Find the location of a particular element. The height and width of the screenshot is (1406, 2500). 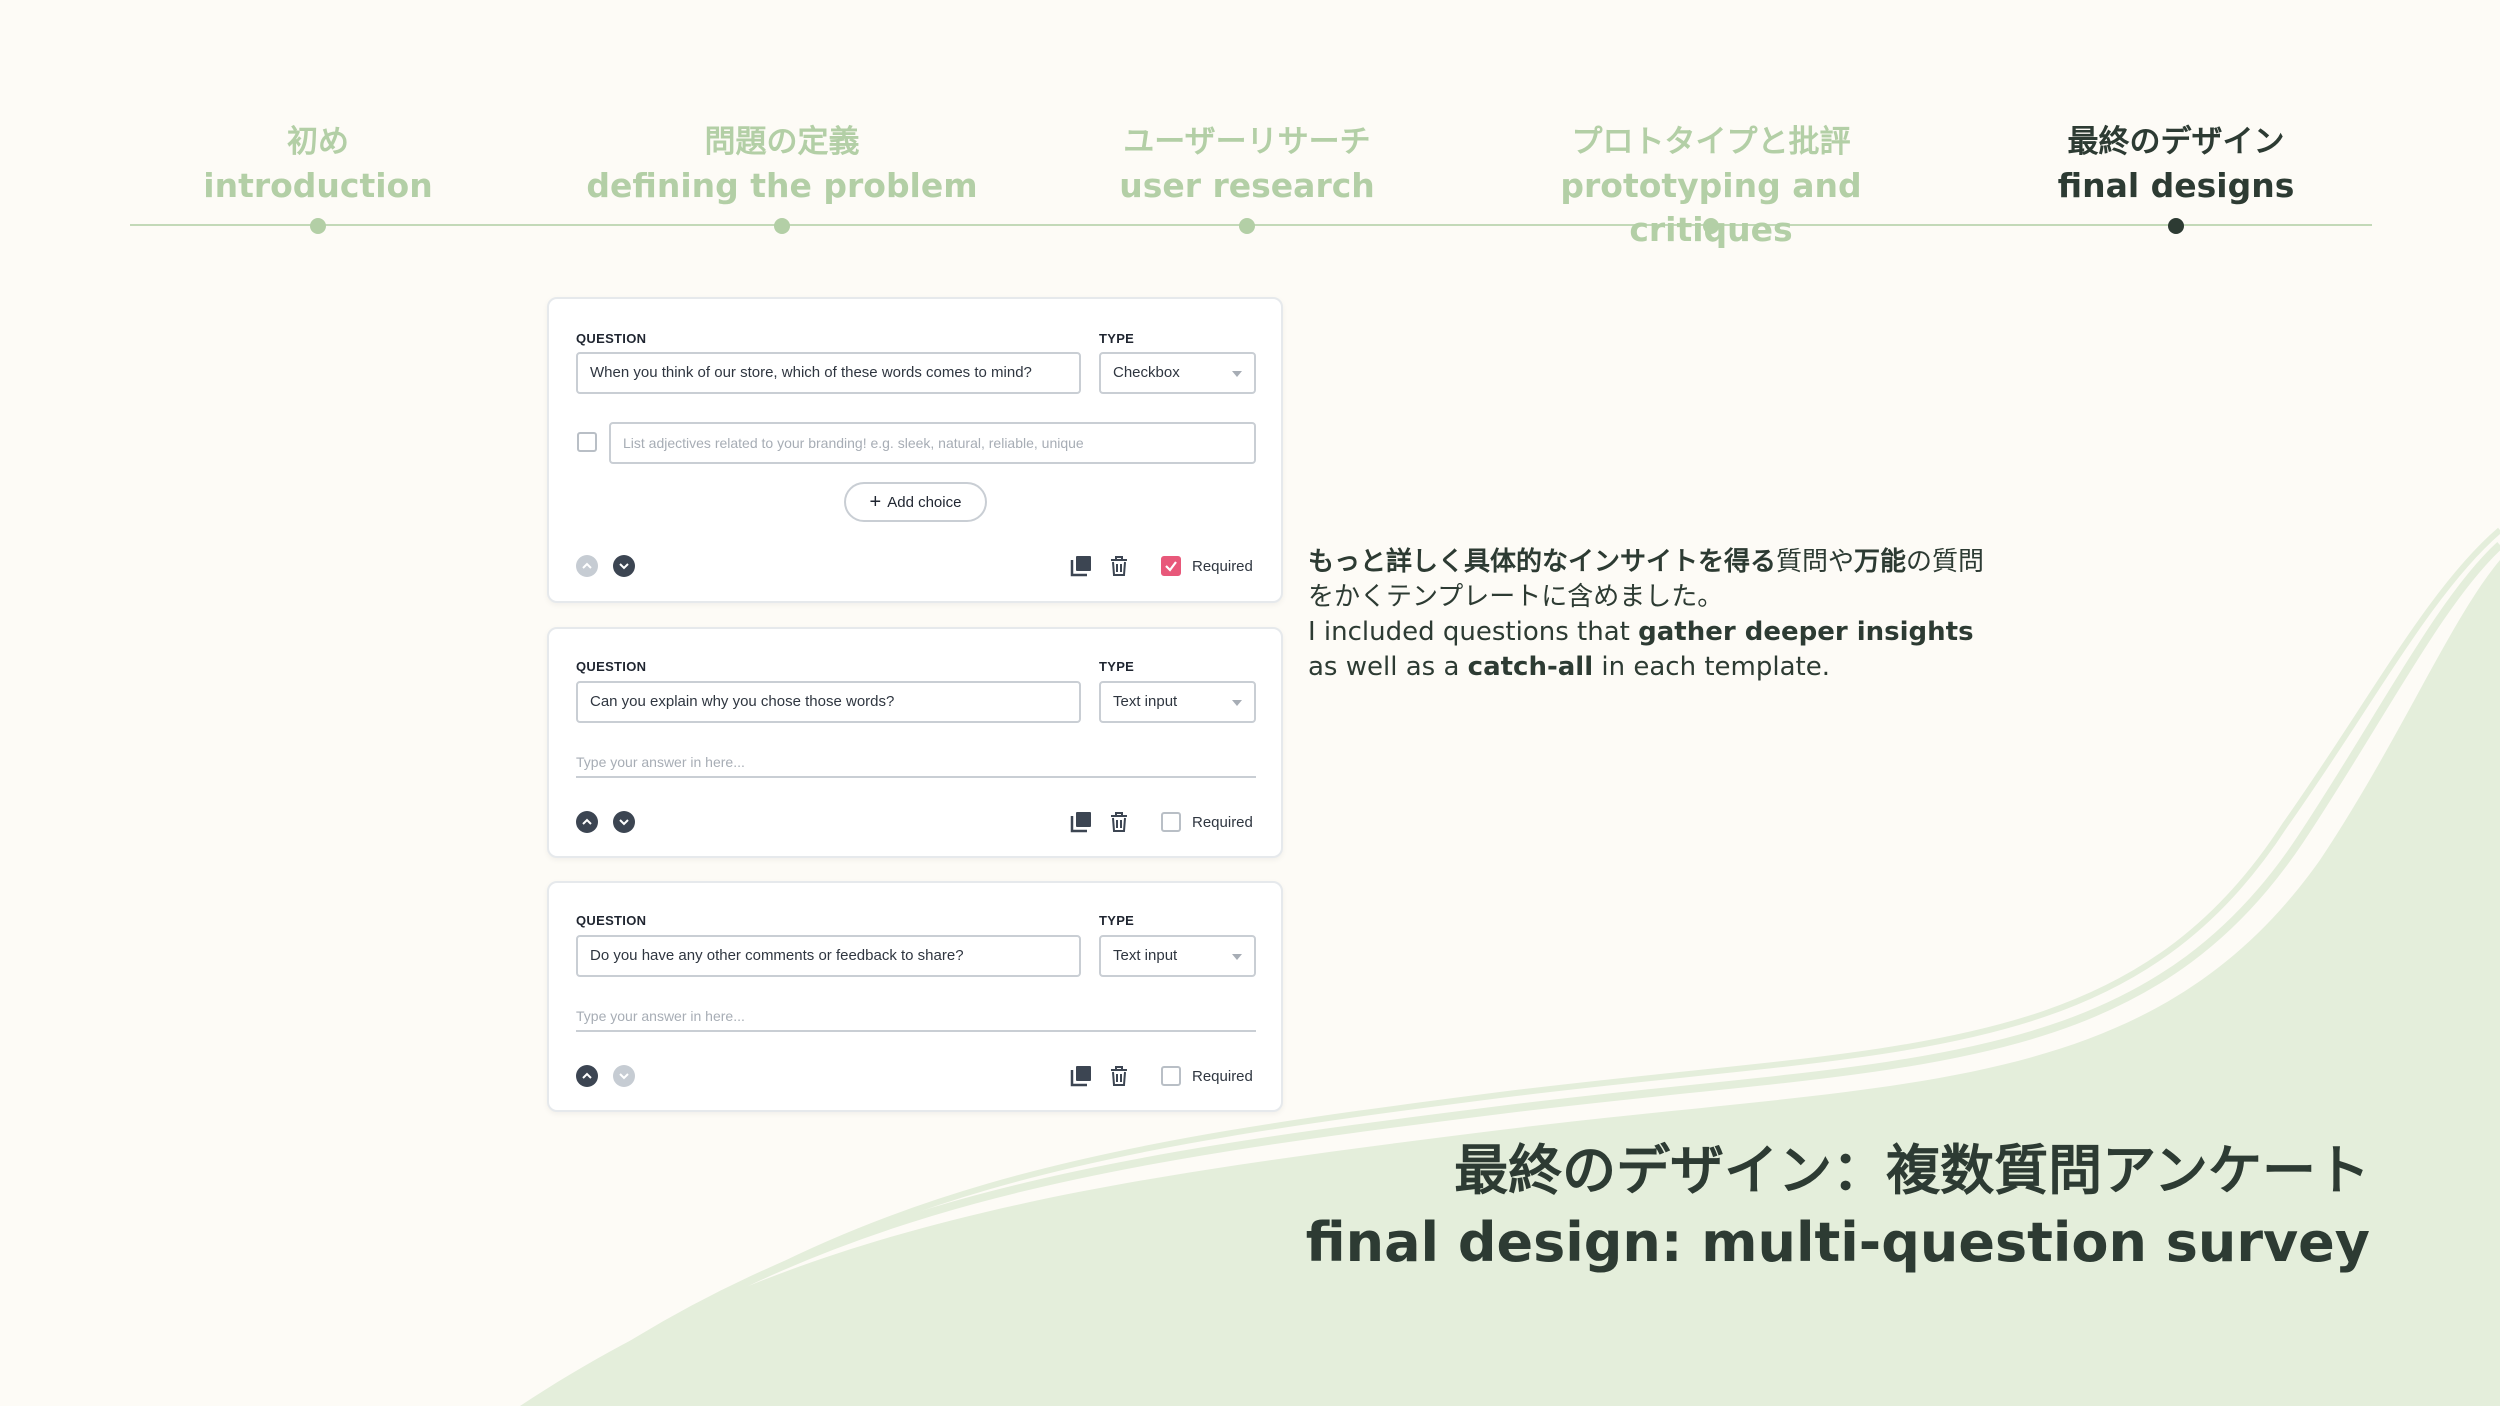

timeline-step-user-research: ユーザーリサーチ user research is located at coordinates (1247, 177).